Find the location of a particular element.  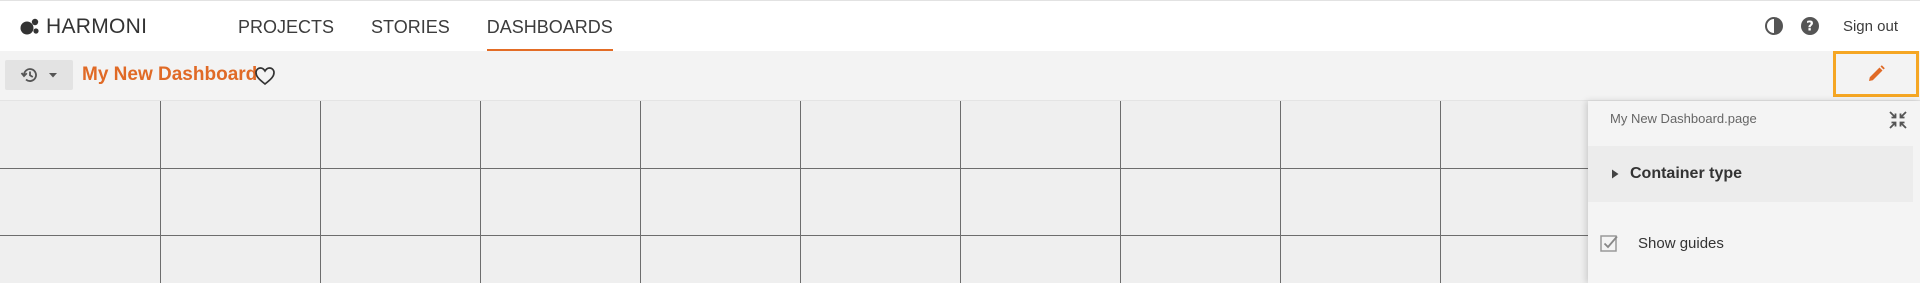

caret-right-icon is located at coordinates (1615, 174).